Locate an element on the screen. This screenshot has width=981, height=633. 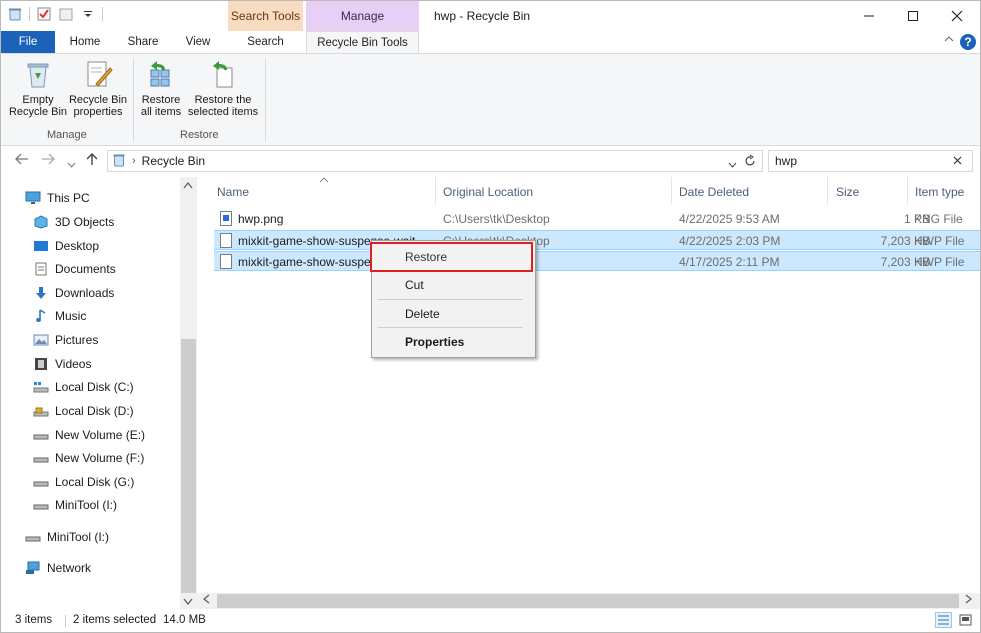
nav-item-music: Music is located at coordinates (59, 316).